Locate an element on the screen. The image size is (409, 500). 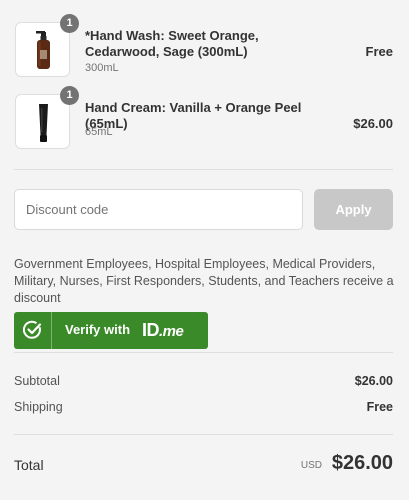
amber-pump-bottle-icon is located at coordinates (43, 50).